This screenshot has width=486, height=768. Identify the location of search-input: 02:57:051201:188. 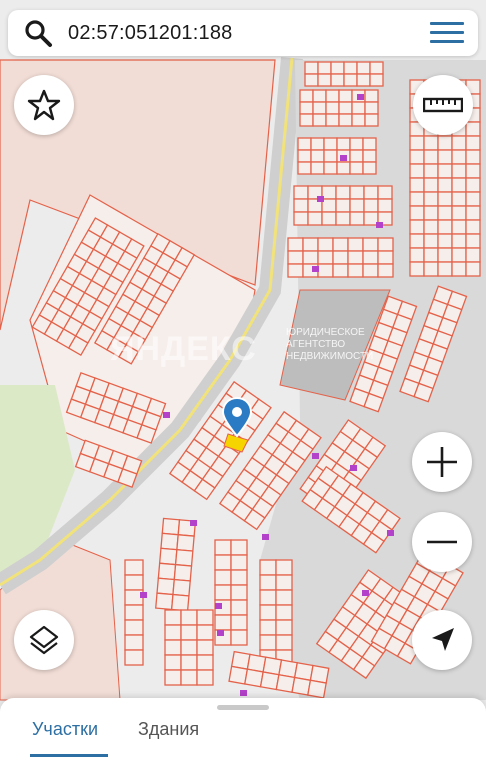
(242, 33).